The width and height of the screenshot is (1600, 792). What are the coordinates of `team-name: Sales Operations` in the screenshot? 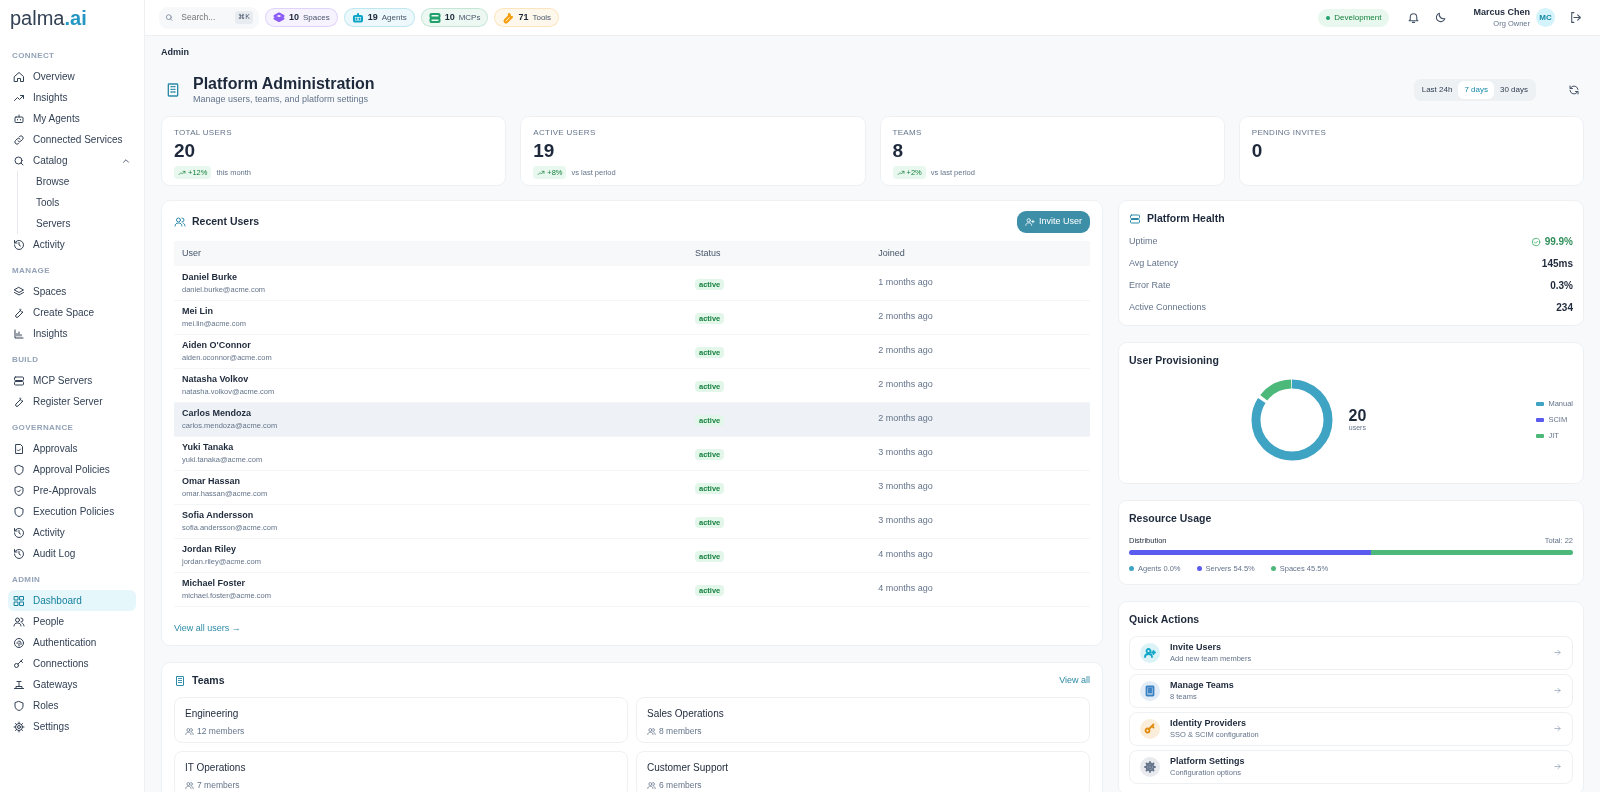 It's located at (686, 713).